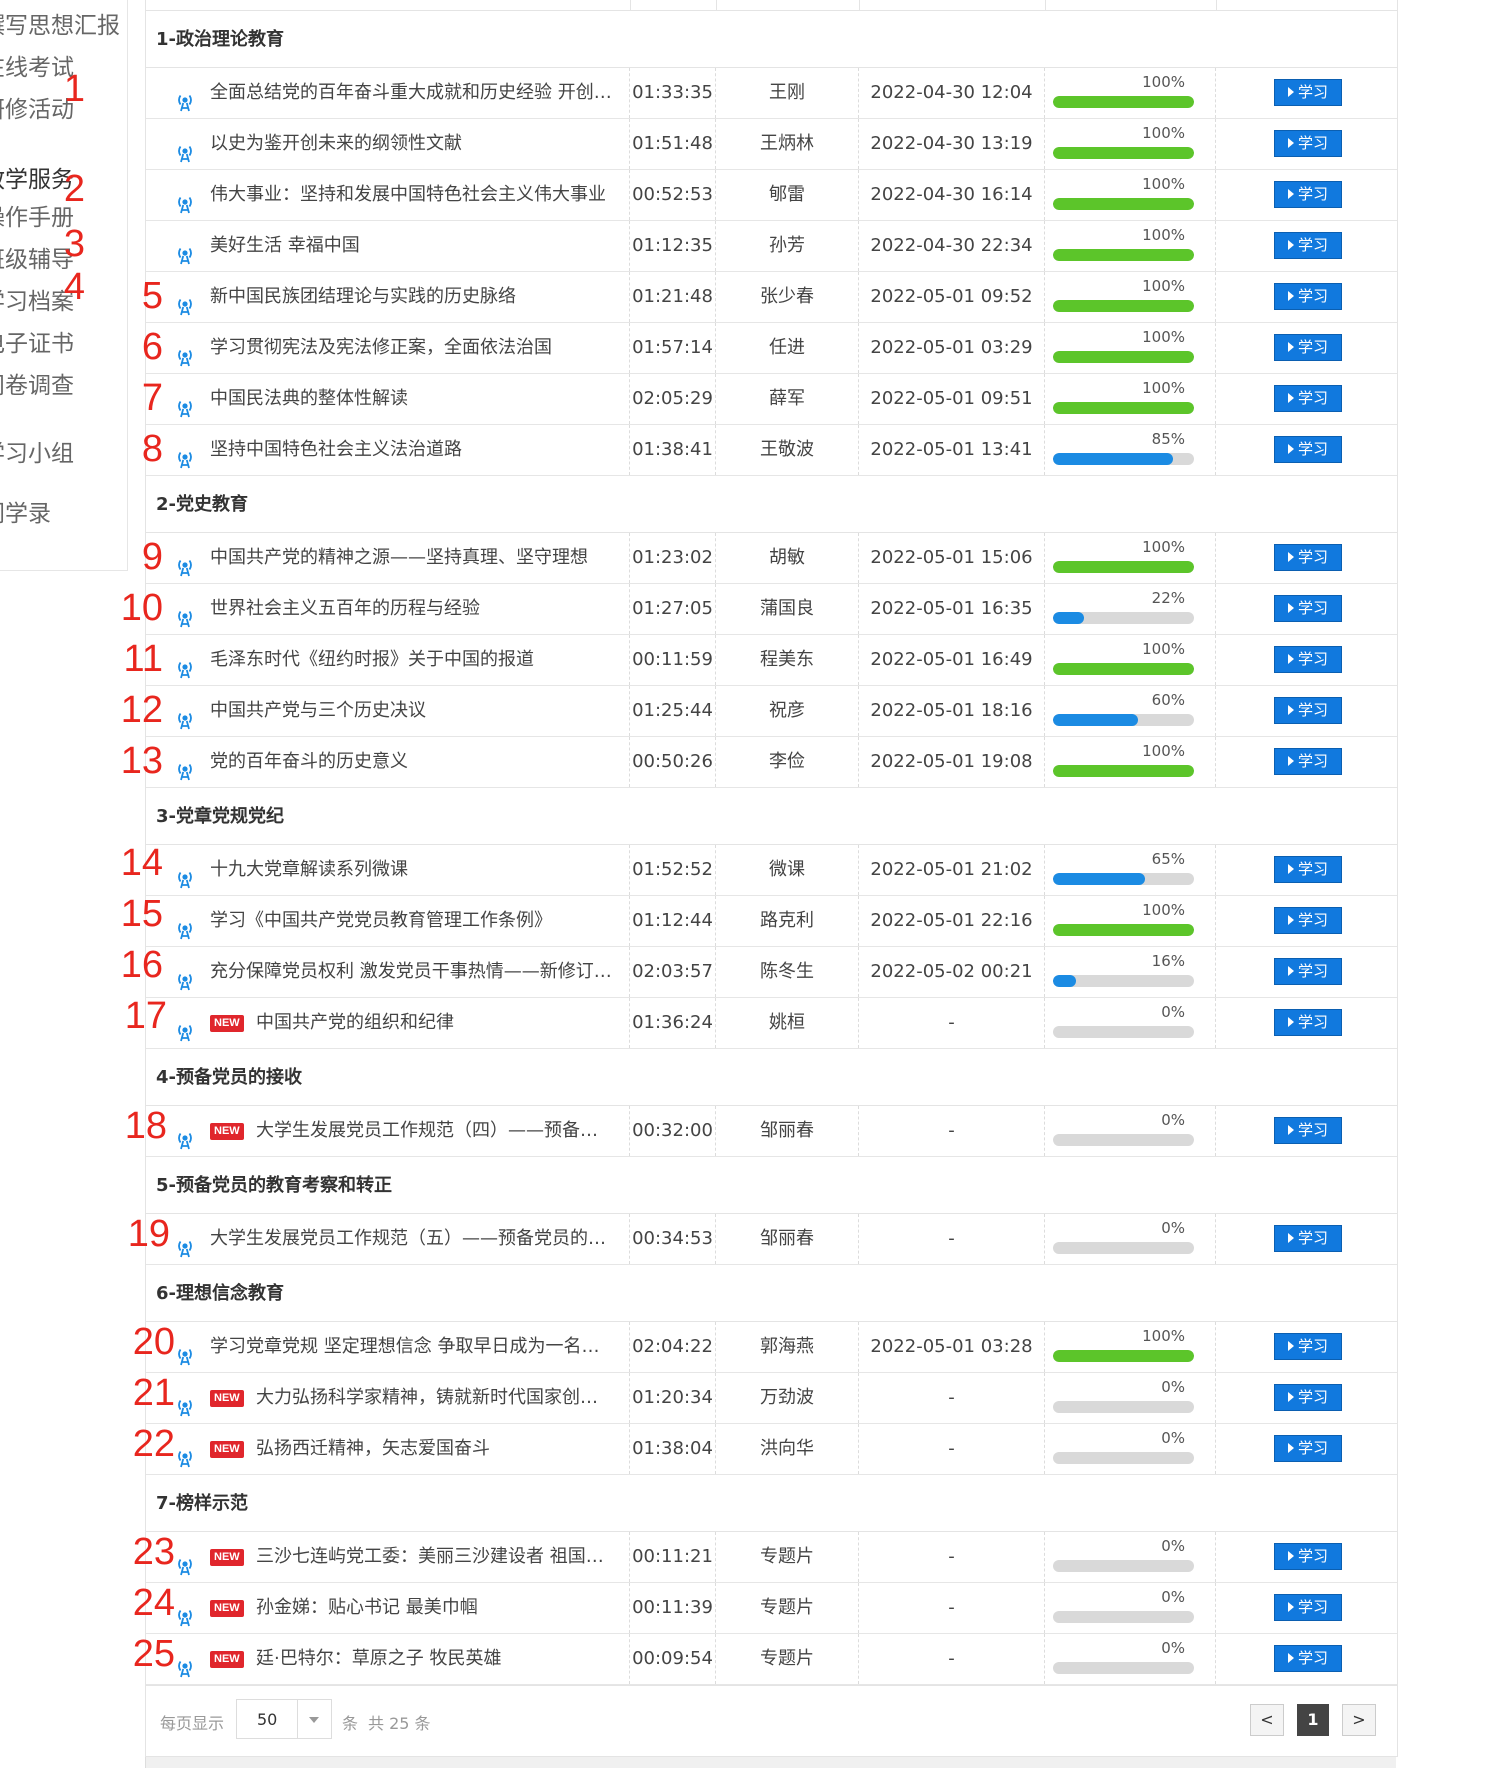 The image size is (1502, 1768). What do you see at coordinates (153, 1393) in the screenshot?
I see `annotation-number: 21` at bounding box center [153, 1393].